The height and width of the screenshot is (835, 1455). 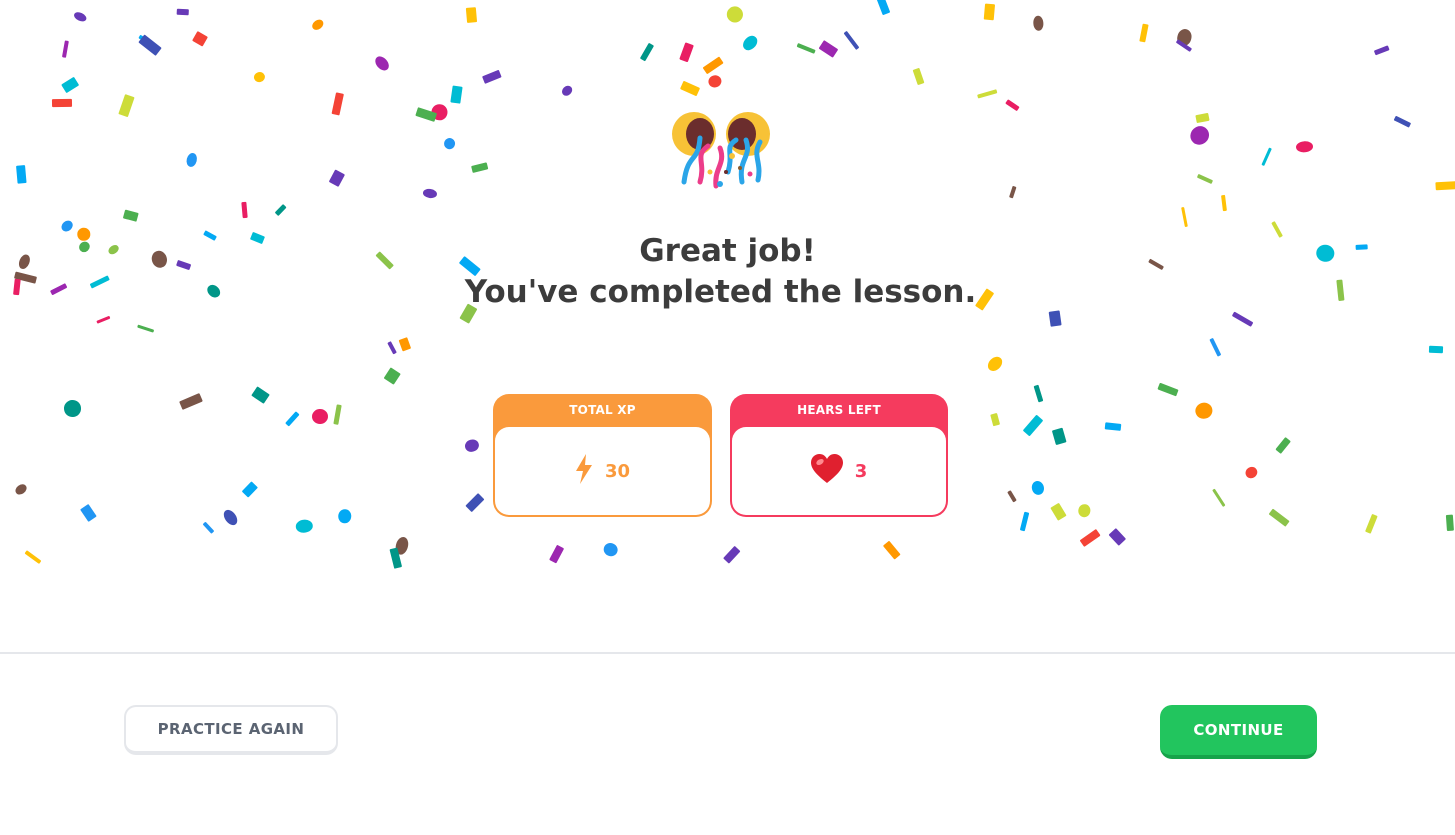 I want to click on hearts-left-value: 3, so click(x=861, y=471).